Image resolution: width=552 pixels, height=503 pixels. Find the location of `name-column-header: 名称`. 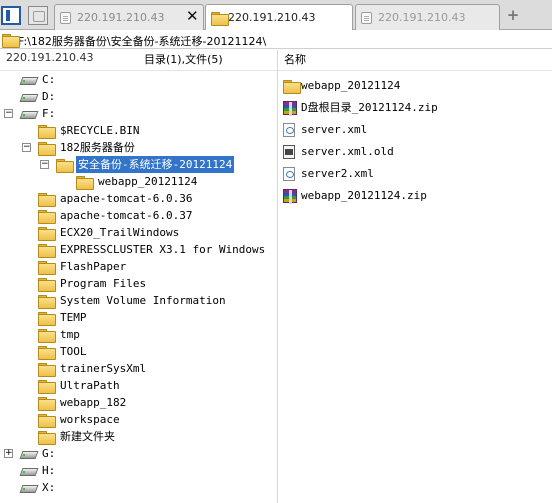

name-column-header: 名称 is located at coordinates (295, 60).